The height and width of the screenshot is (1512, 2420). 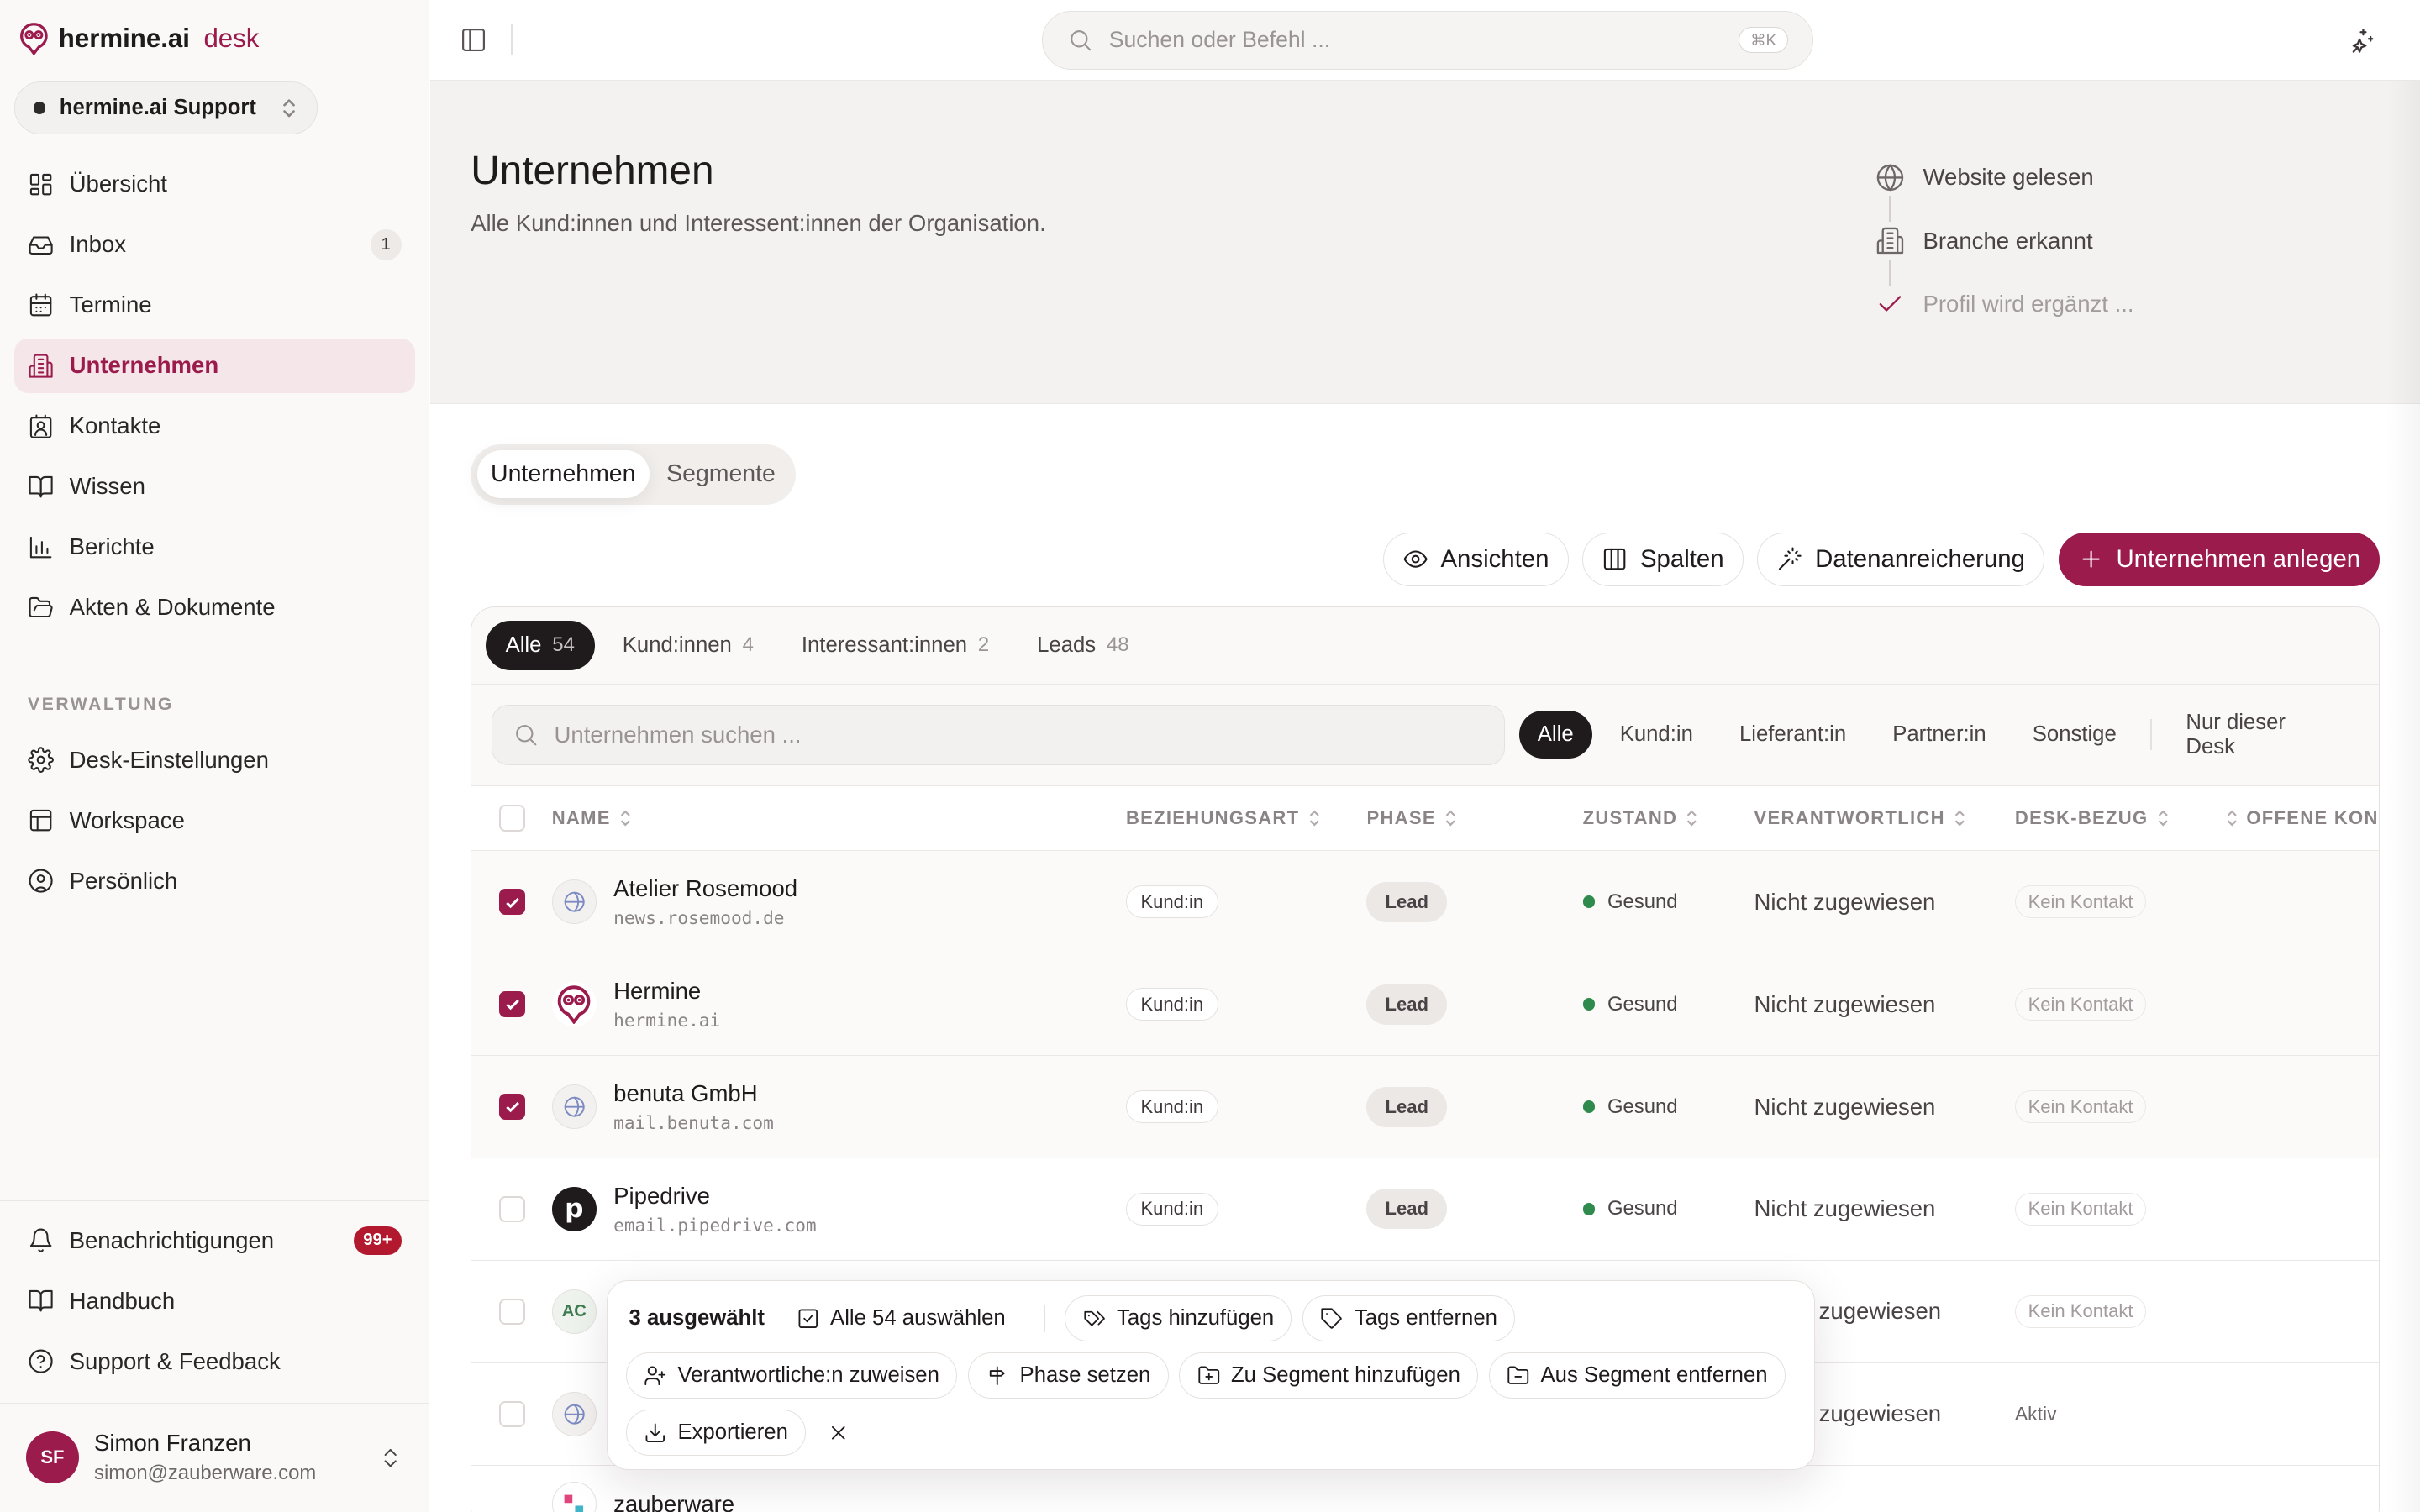 I want to click on remove-tags-button: Tags entfernen, so click(x=1409, y=1318).